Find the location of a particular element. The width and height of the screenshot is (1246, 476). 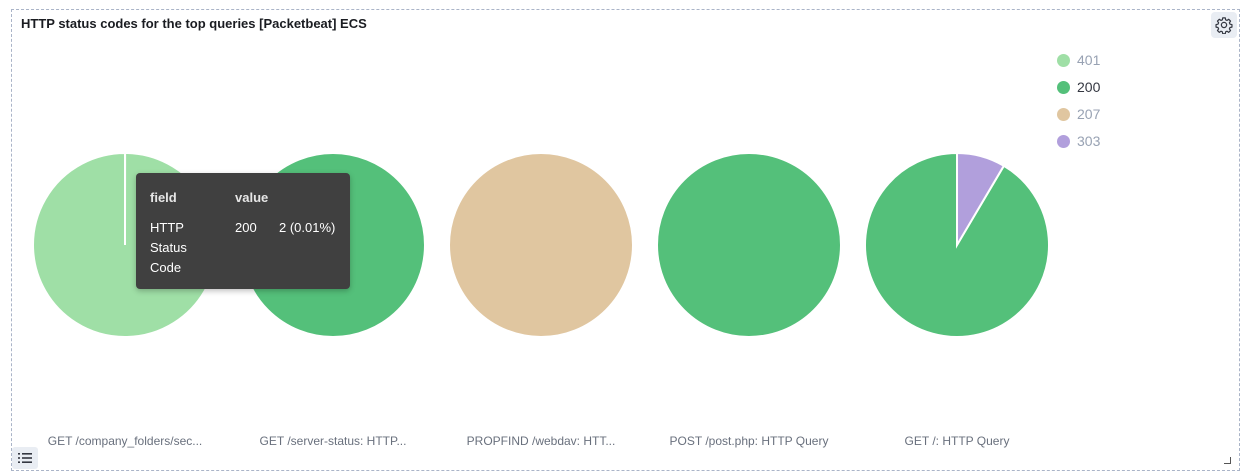

legend-label: 207 is located at coordinates (1089, 114).